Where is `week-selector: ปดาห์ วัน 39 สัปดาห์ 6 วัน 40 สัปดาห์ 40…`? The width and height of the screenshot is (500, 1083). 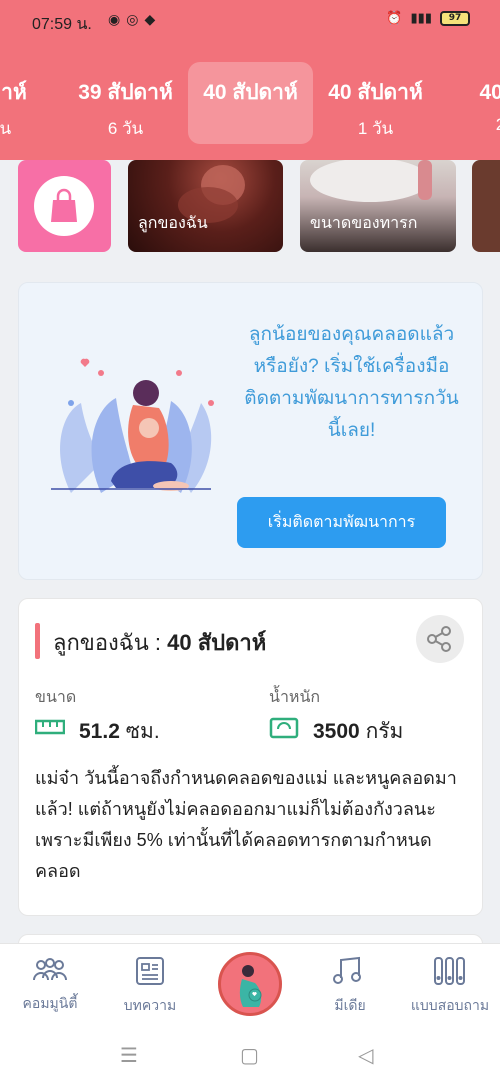
week-selector: ปดาห์ วัน 39 สัปดาห์ 6 วัน 40 สัปดาห์ 40… is located at coordinates (250, 103).